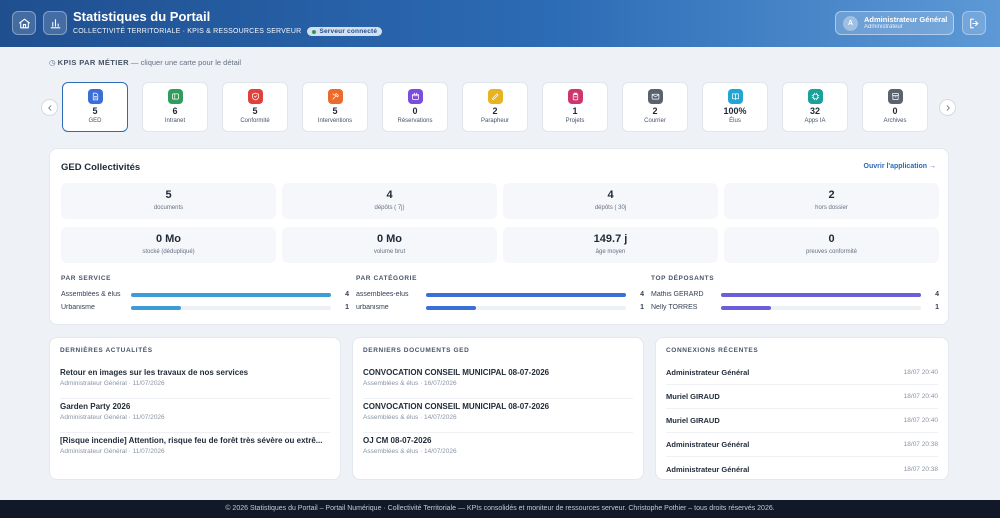 The width and height of the screenshot is (1000, 518). I want to click on breakdown-name: urbanisme, so click(372, 307).